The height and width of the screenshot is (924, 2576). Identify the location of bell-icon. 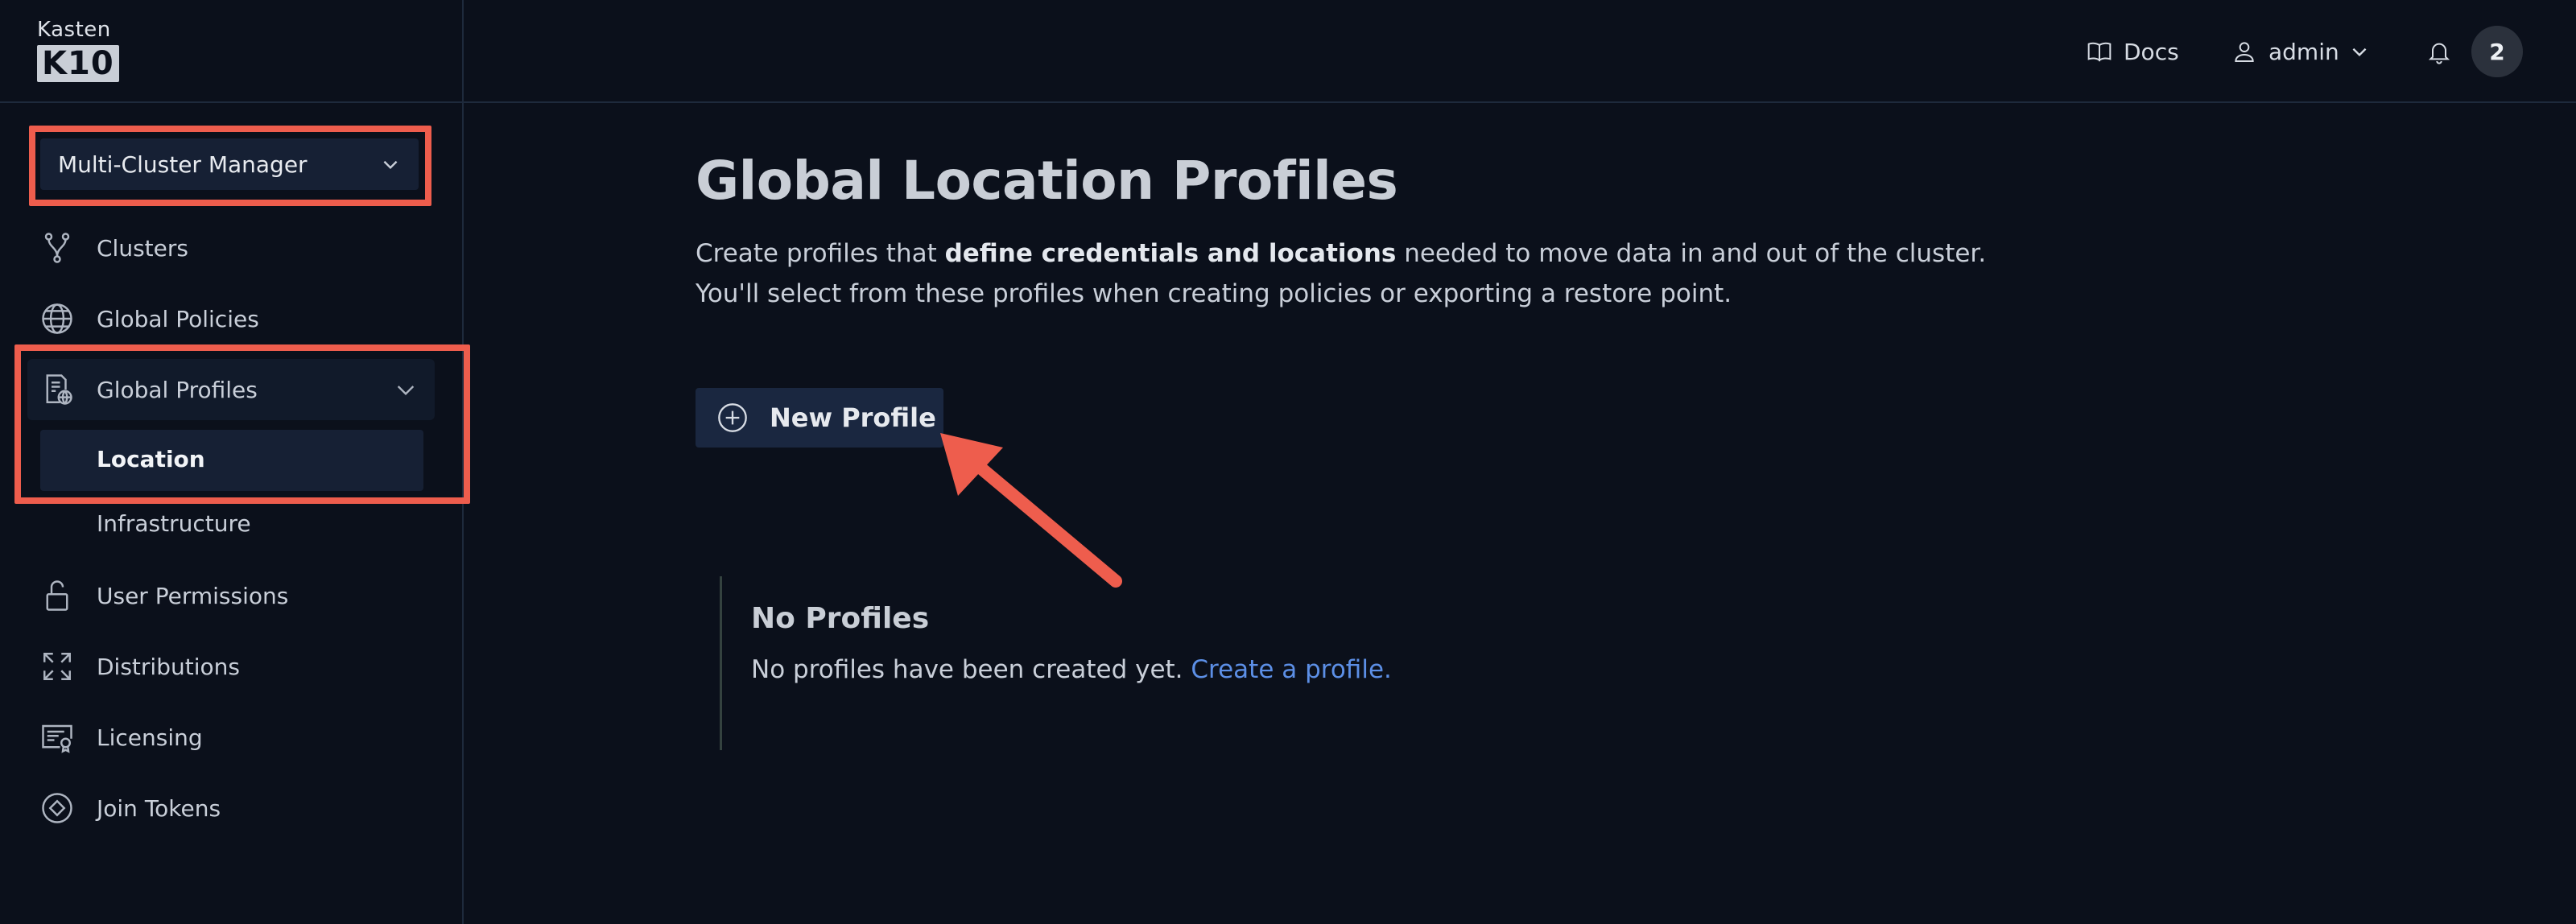
(2439, 53).